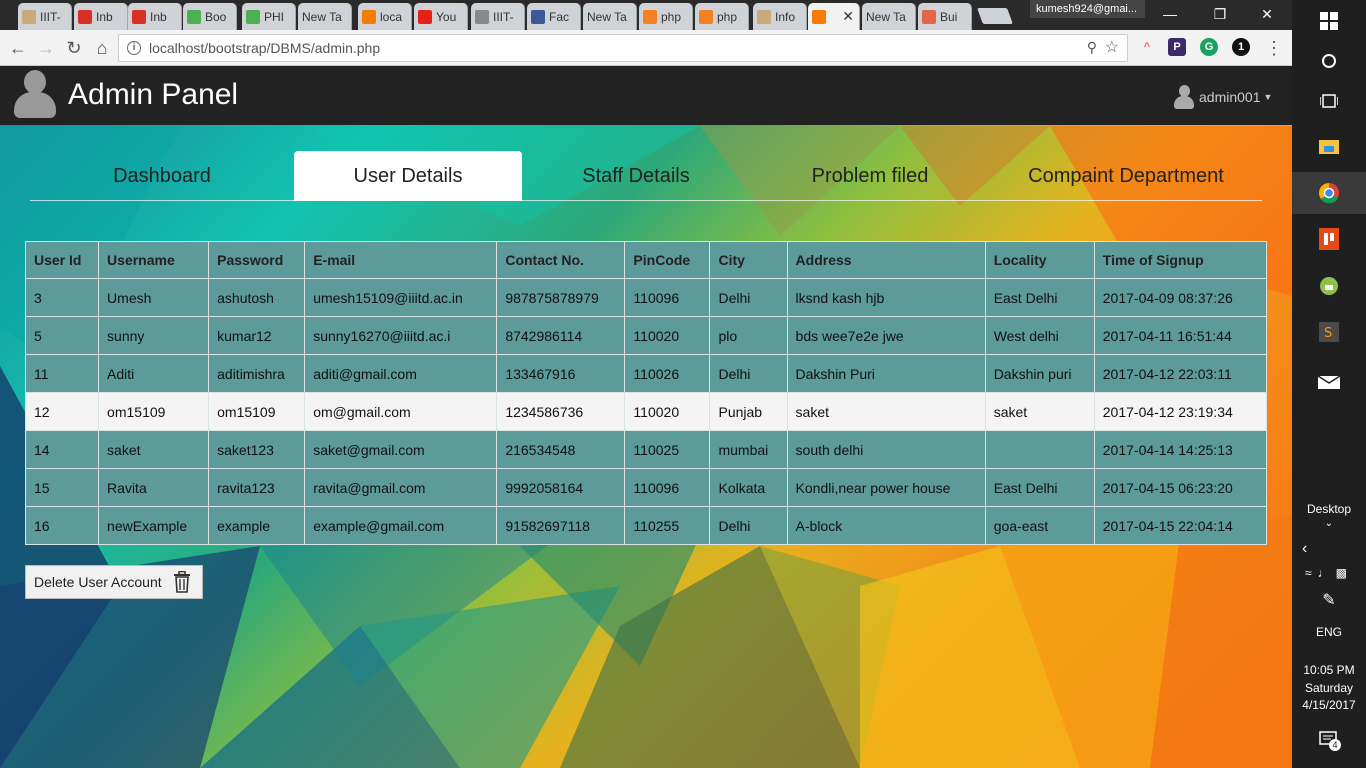 The height and width of the screenshot is (768, 1366). I want to click on delete-user-button: Delete User Account, so click(114, 582).